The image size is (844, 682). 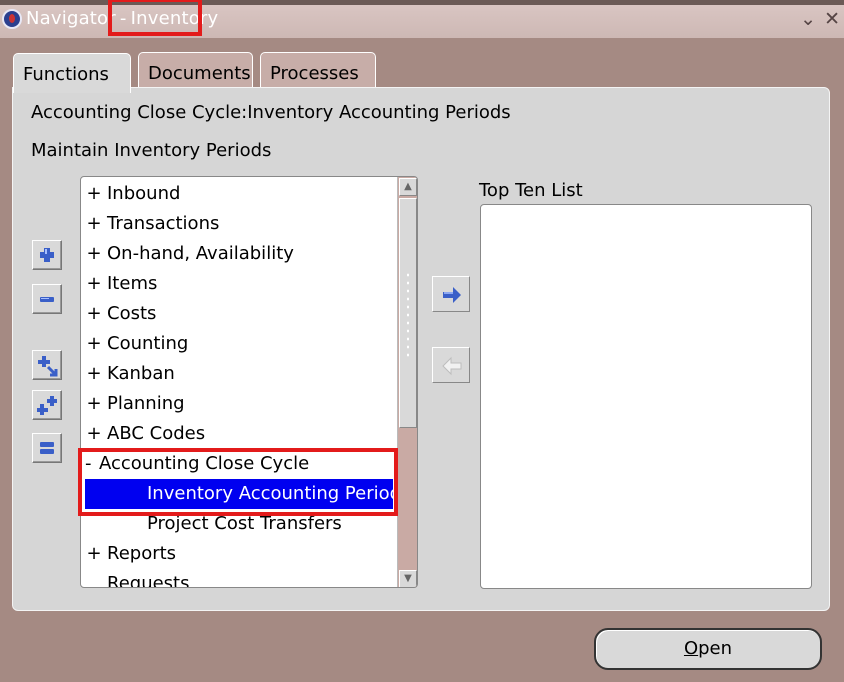 I want to click on tree-item: + Inbound, so click(x=239, y=194).